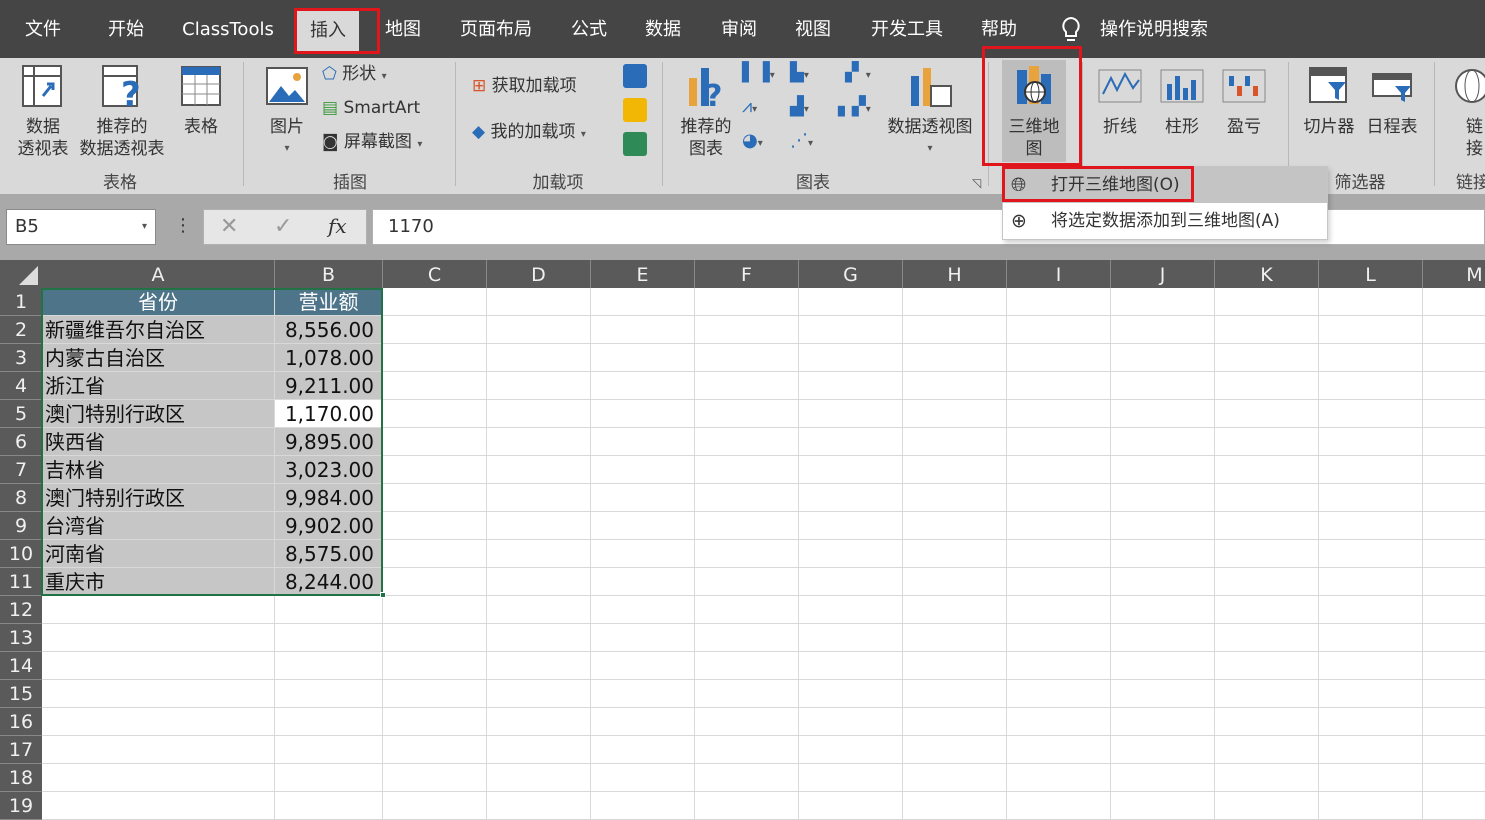 The width and height of the screenshot is (1485, 820). What do you see at coordinates (21, 722) in the screenshot?
I see `row-header: 16` at bounding box center [21, 722].